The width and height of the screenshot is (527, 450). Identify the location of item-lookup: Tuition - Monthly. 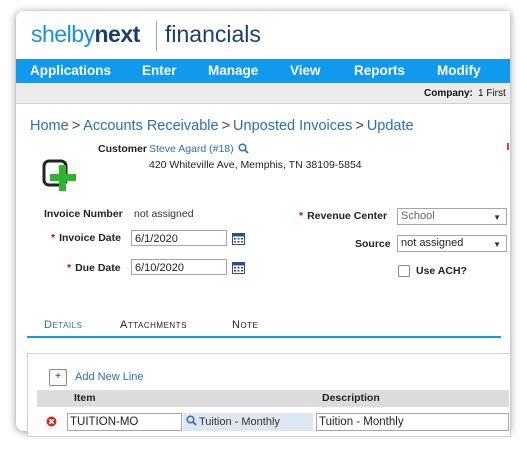
(248, 422).